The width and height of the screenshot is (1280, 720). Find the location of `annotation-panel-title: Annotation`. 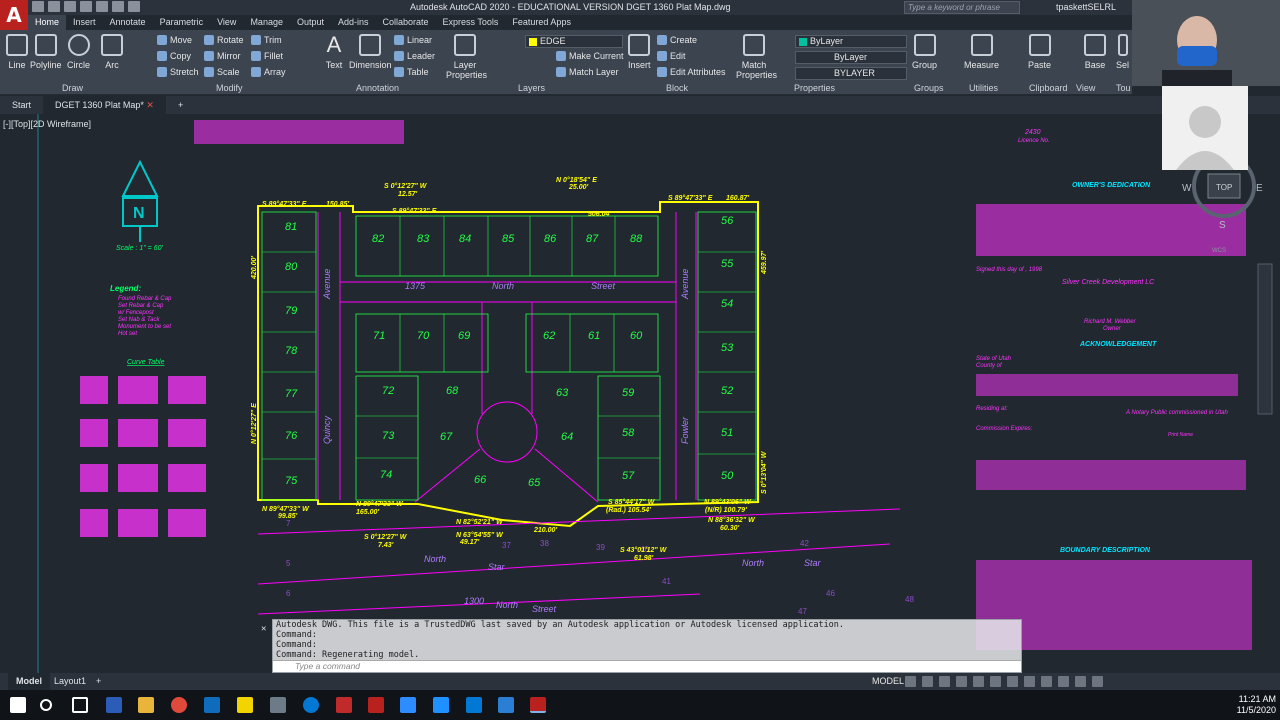

annotation-panel-title: Annotation is located at coordinates (377, 88).